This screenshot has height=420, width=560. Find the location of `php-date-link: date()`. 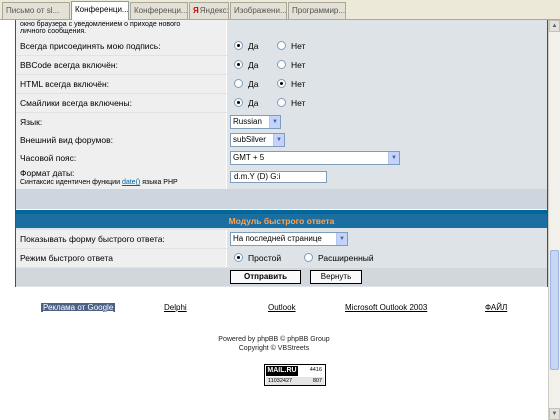

php-date-link: date() is located at coordinates (131, 182).